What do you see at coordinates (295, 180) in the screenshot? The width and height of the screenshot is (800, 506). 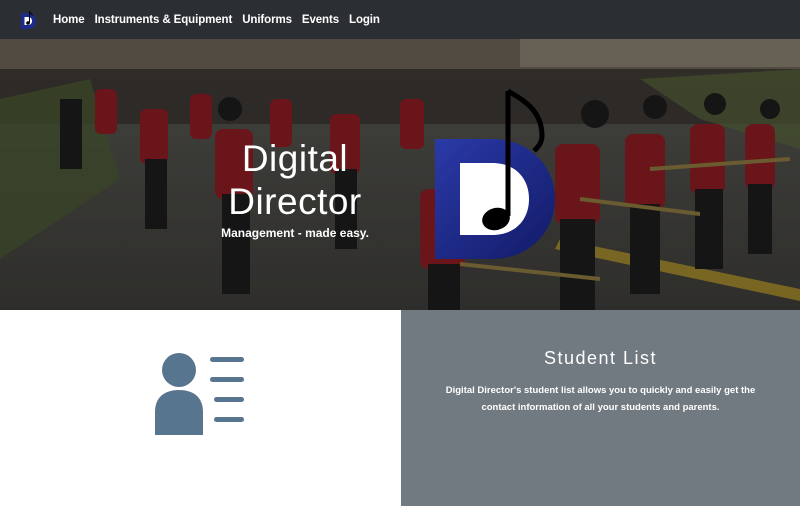 I see `hero-title: Digital Director` at bounding box center [295, 180].